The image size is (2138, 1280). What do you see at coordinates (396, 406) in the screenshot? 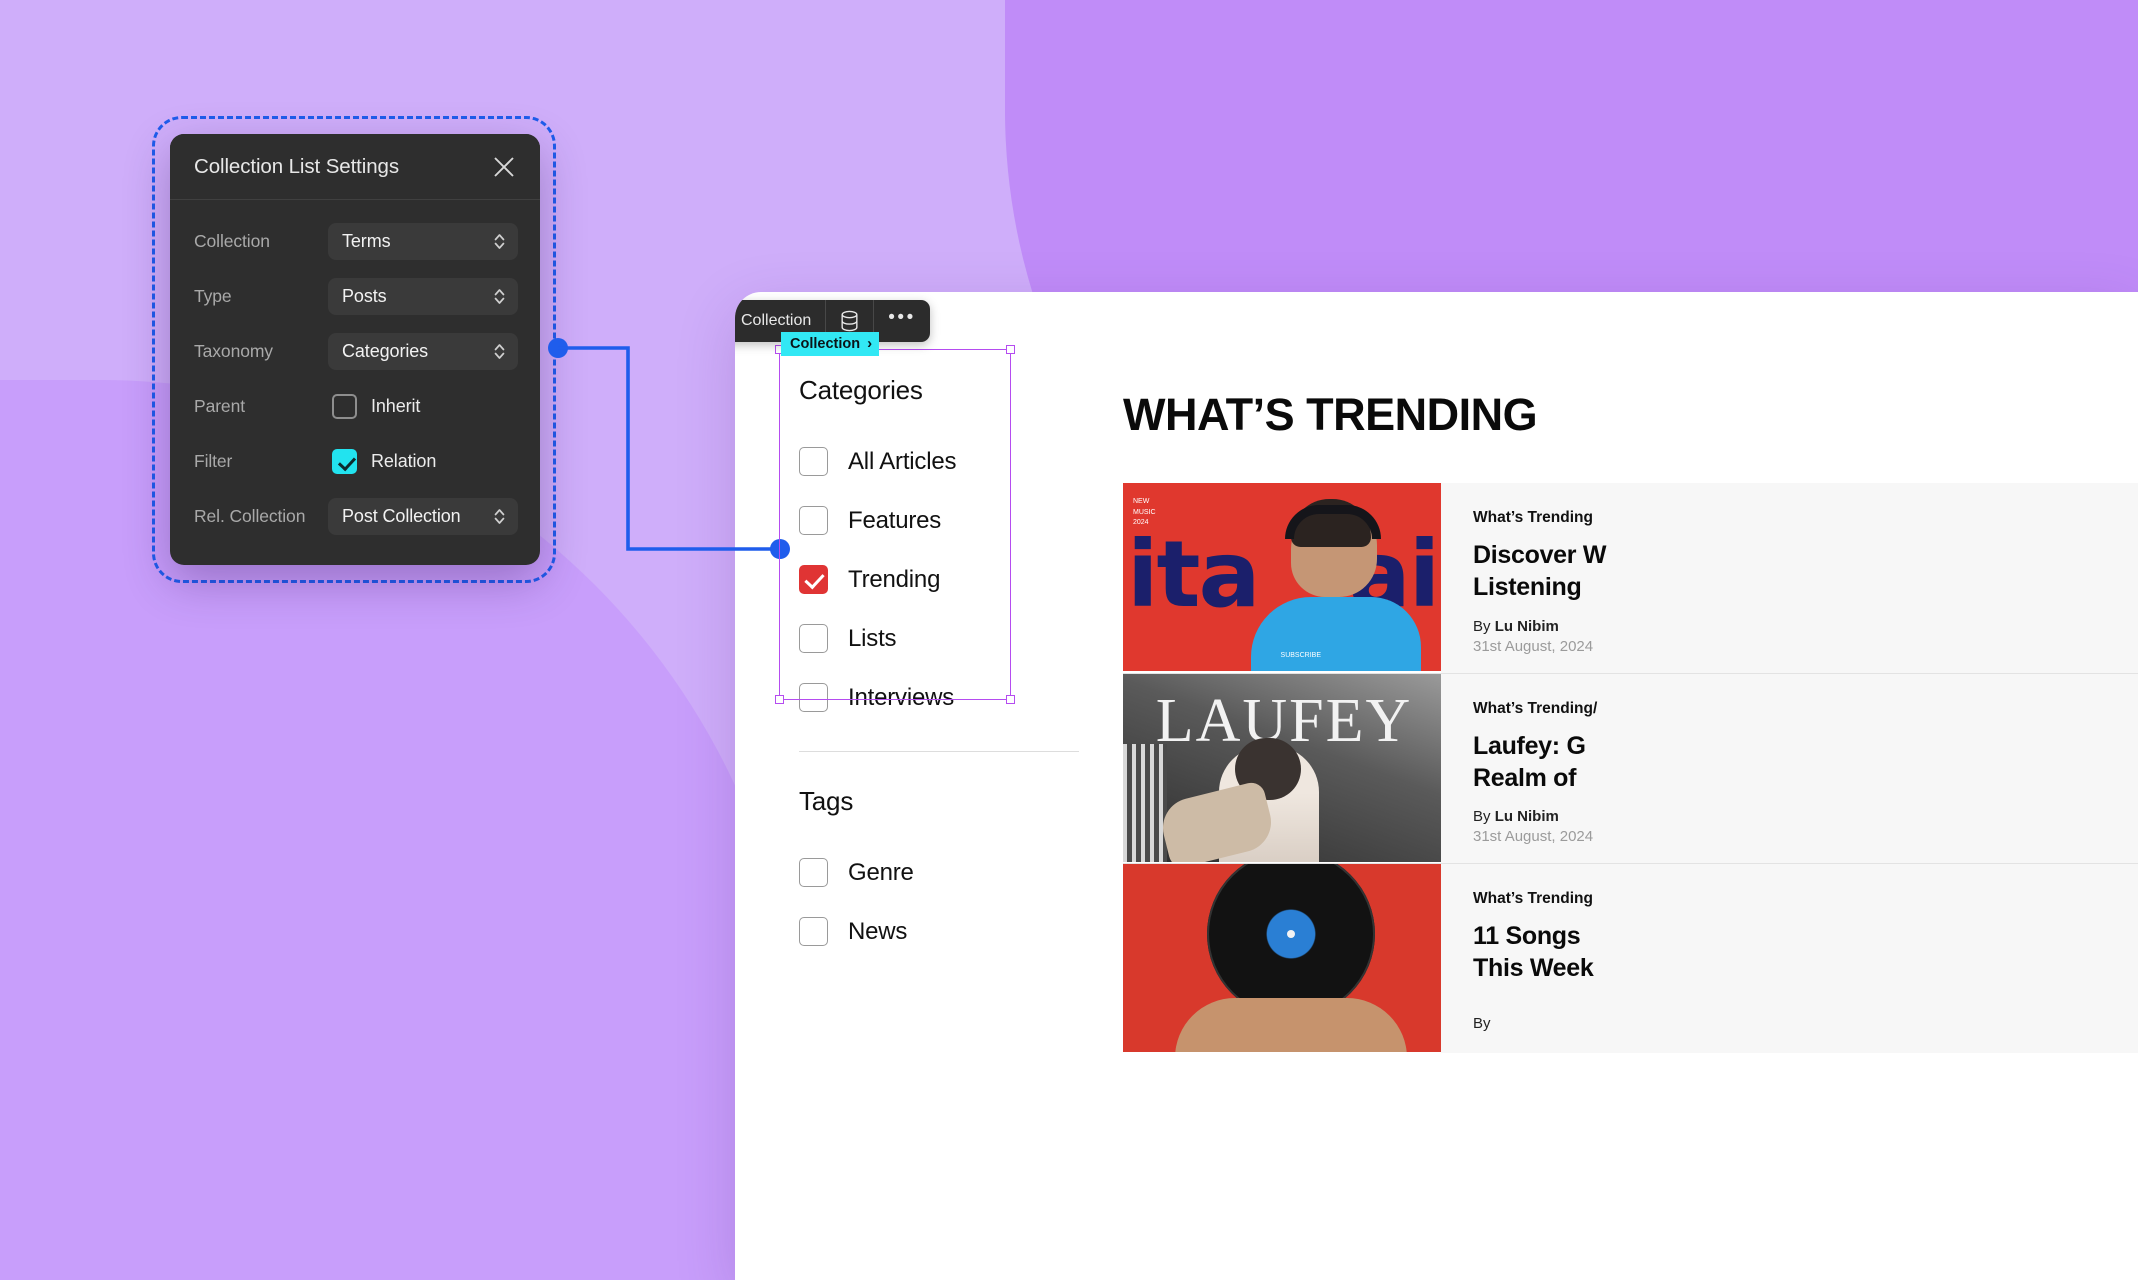
I see `settings-value-parent: Inherit` at bounding box center [396, 406].